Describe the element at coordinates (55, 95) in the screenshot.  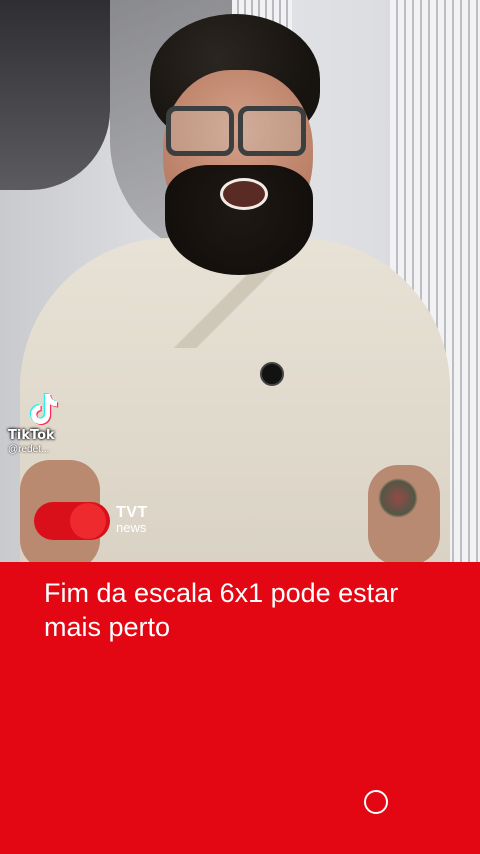
I see `wall-panel` at that location.